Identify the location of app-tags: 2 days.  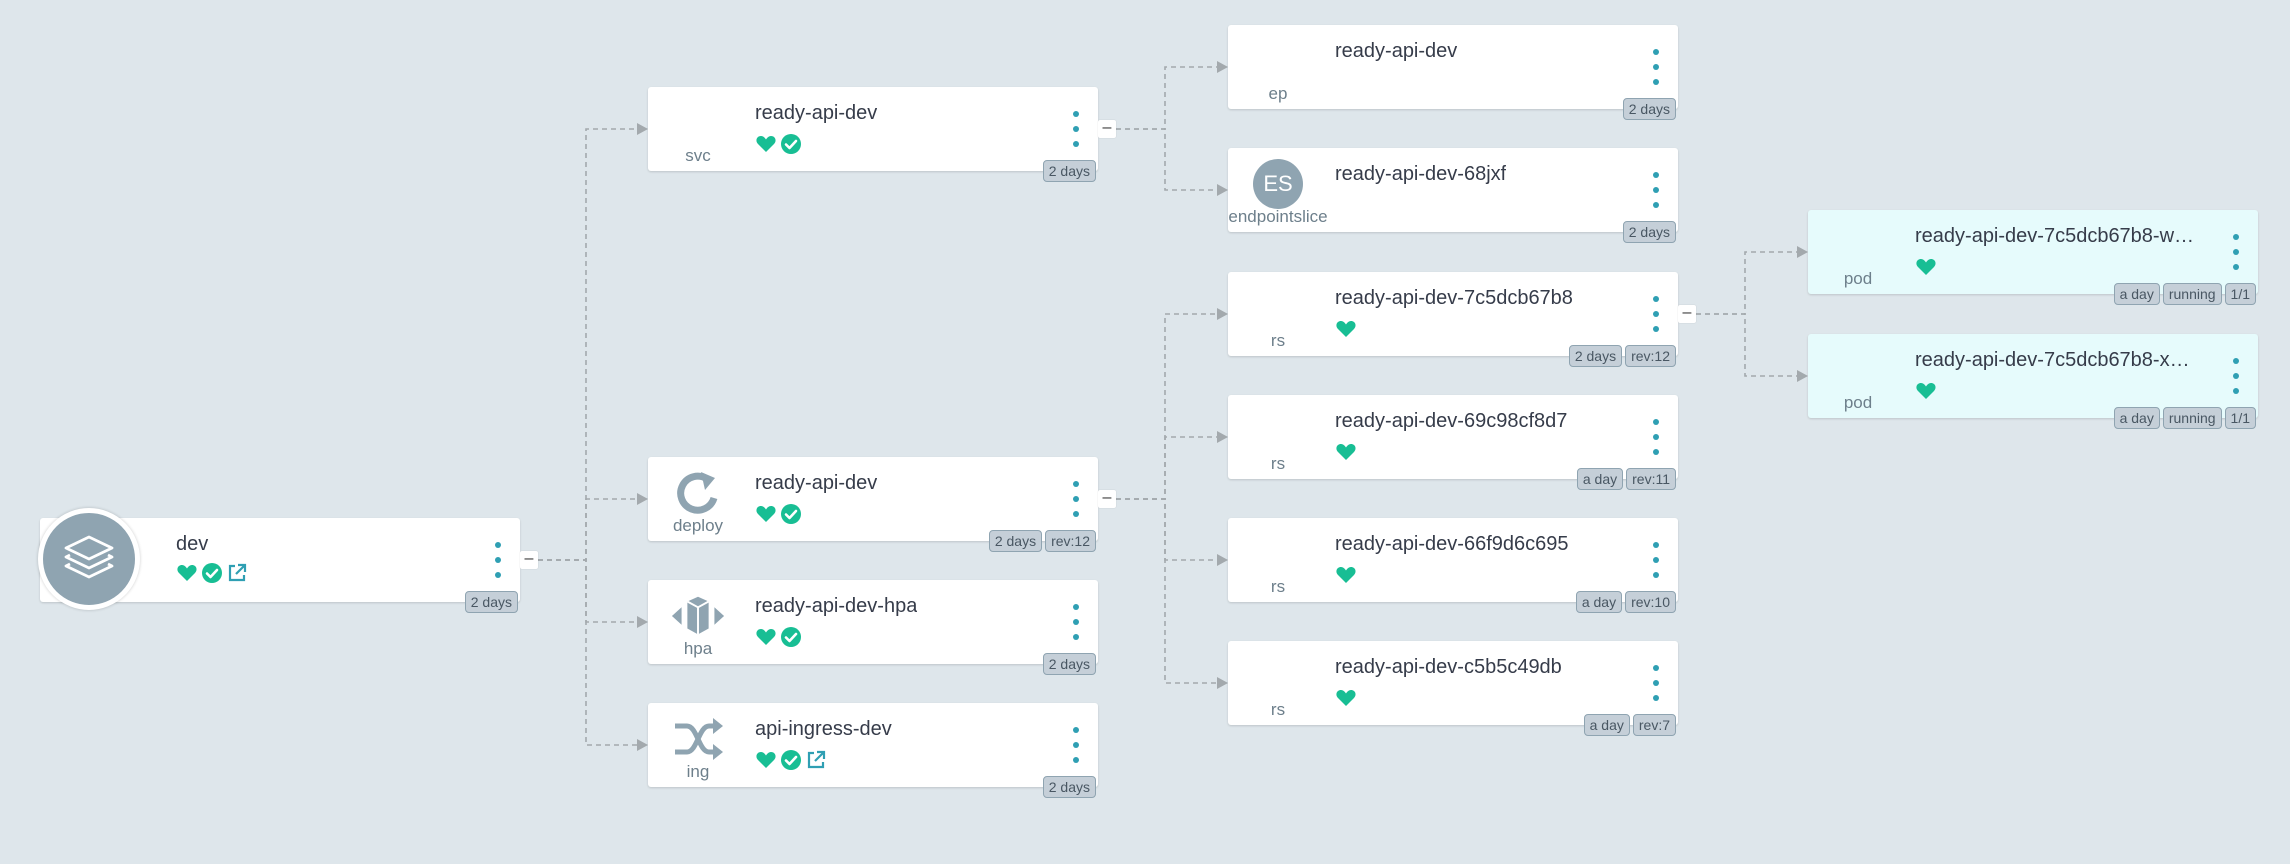
(491, 602).